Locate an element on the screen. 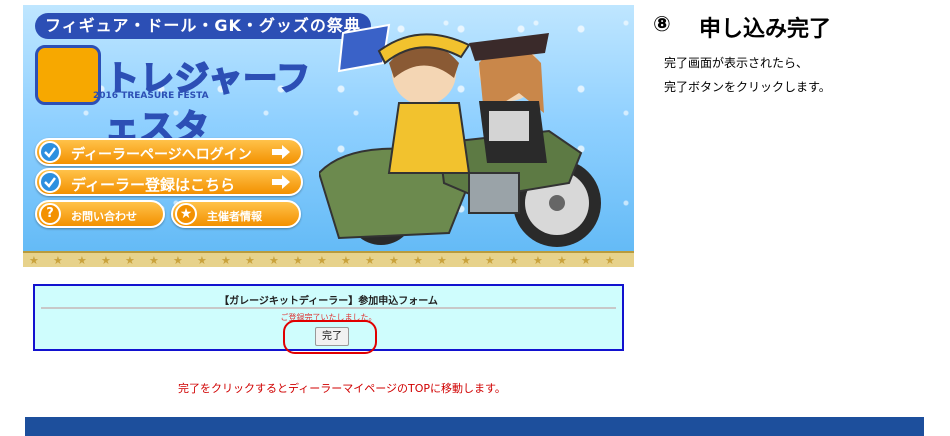 Image resolution: width=950 pixels, height=436 pixels. form-divider is located at coordinates (328, 308).